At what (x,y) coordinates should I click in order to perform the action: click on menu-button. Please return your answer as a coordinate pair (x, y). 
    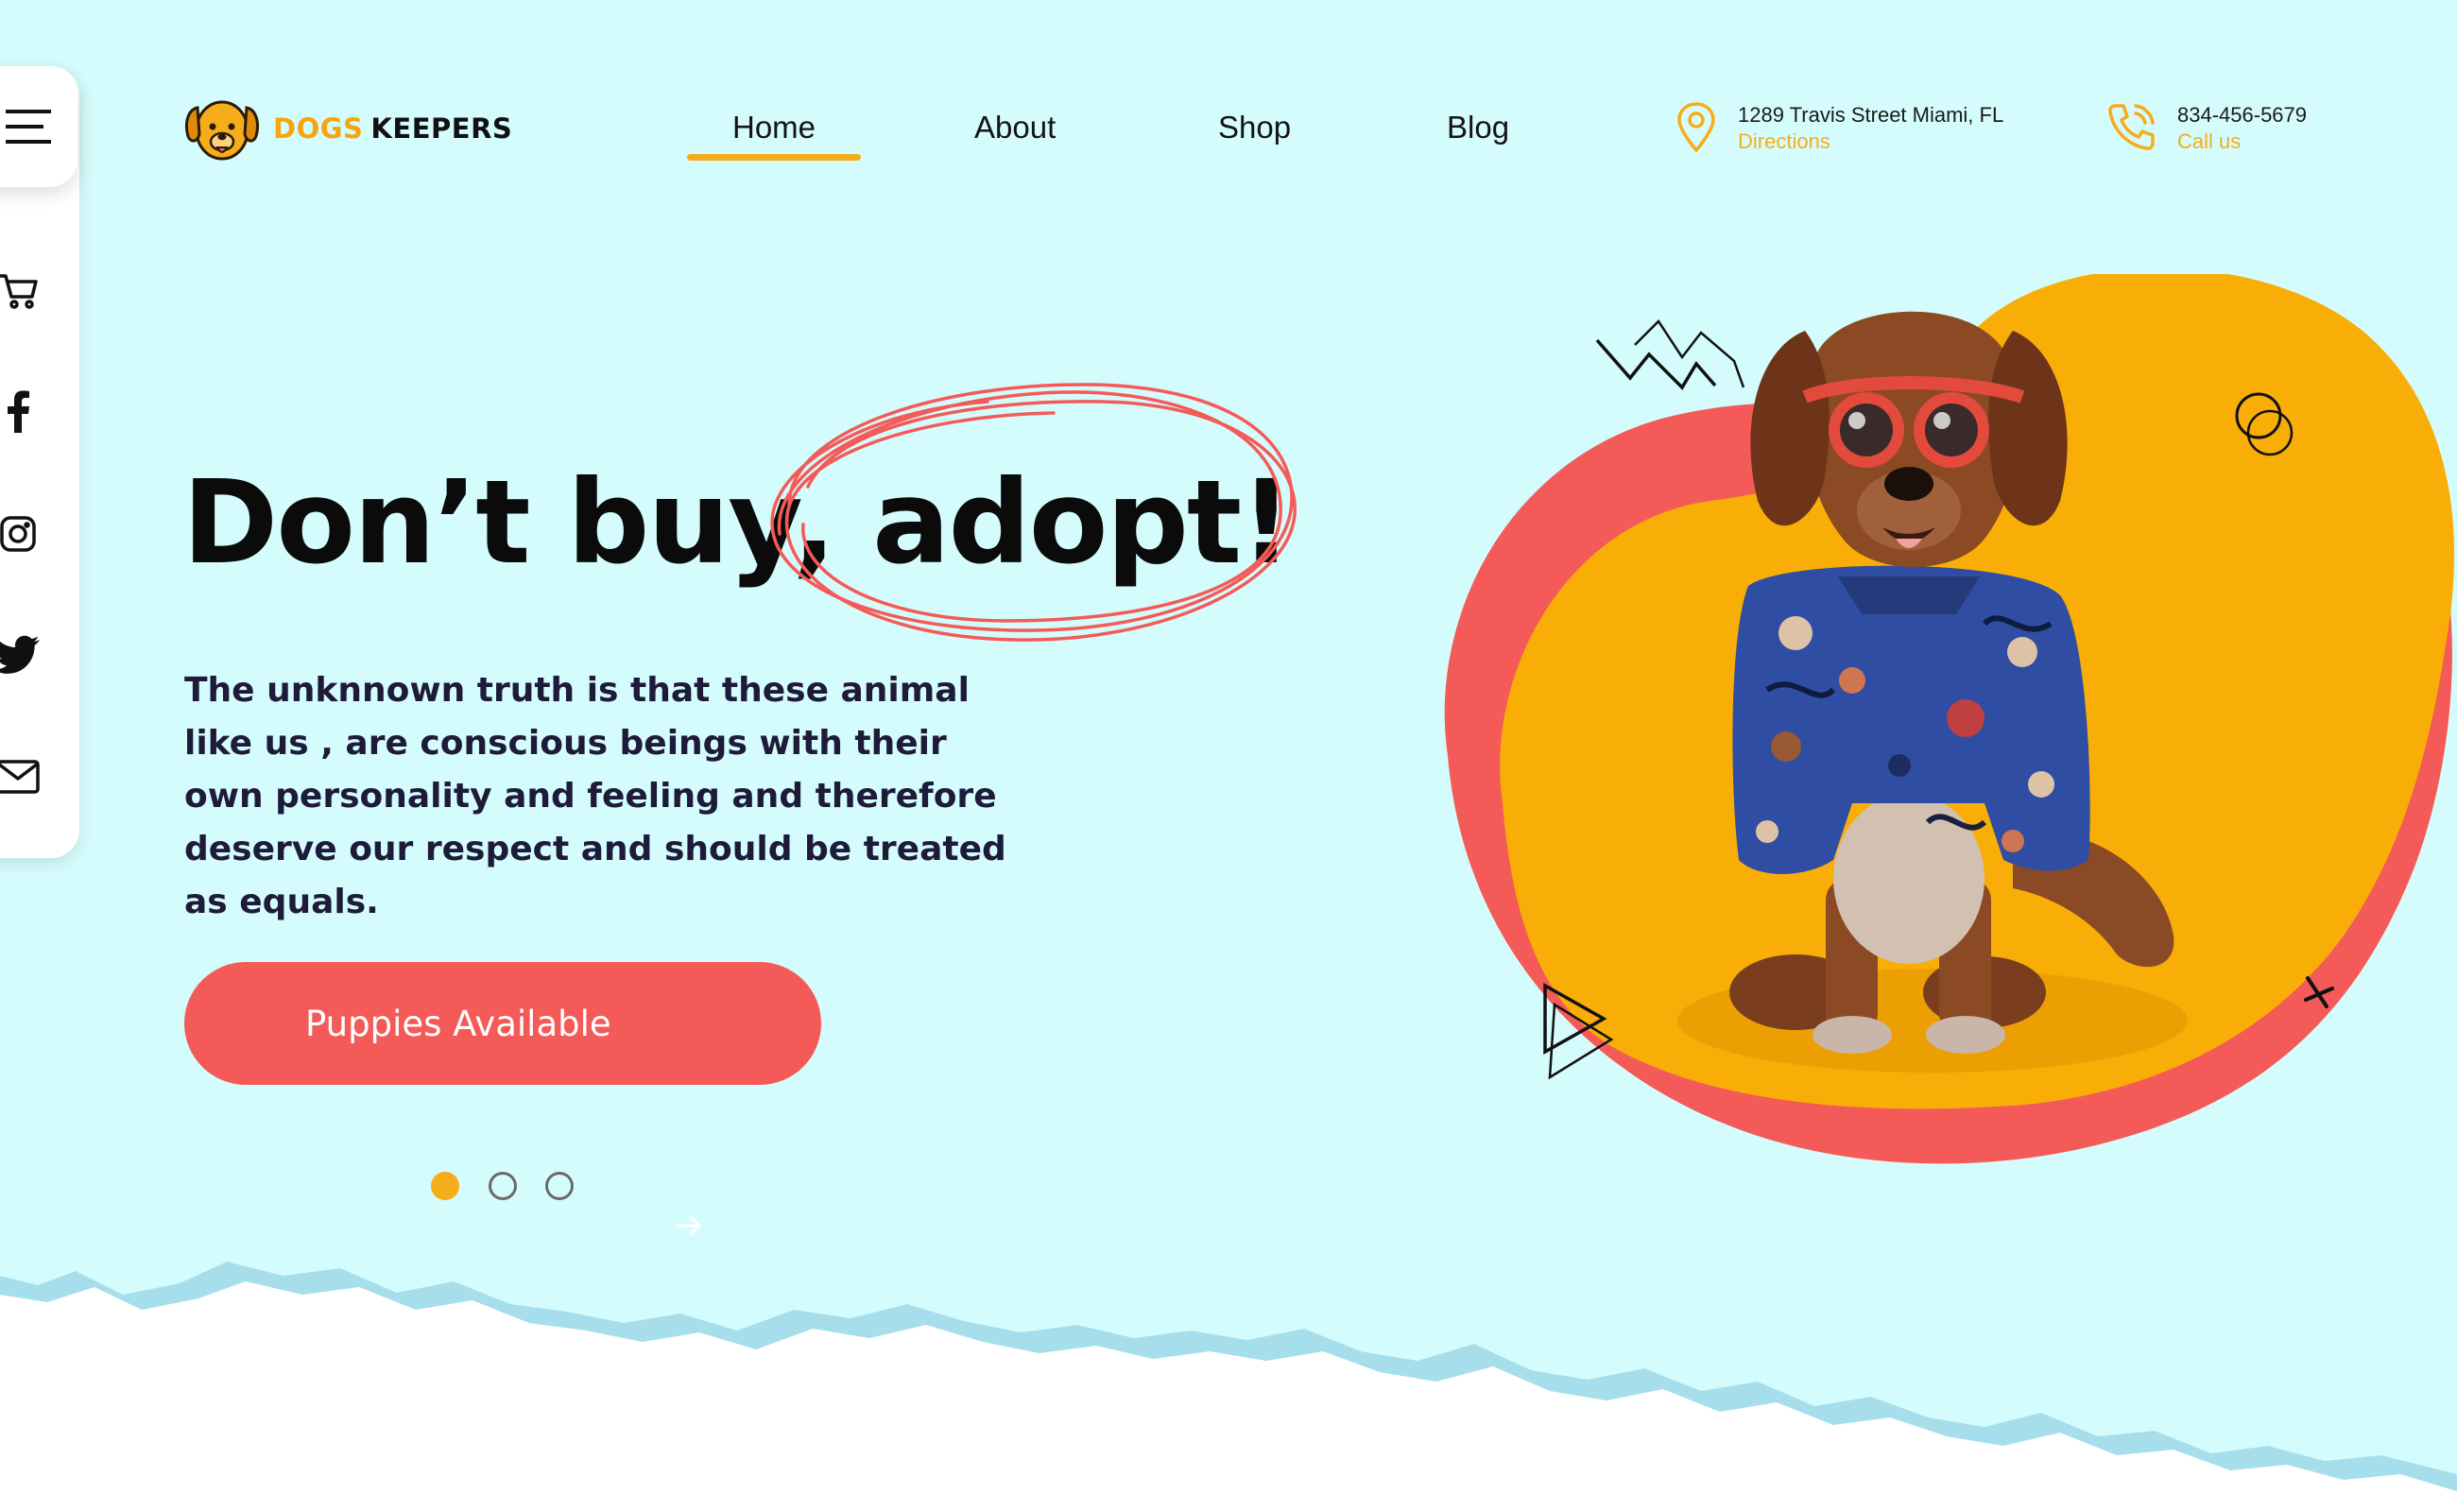
    Looking at the image, I should click on (38, 126).